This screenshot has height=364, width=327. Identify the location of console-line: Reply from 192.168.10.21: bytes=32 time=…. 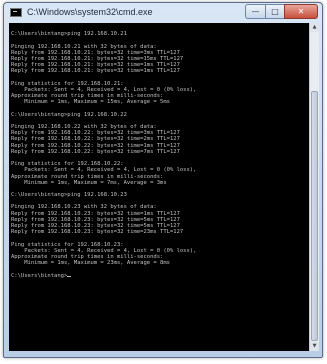
(95, 71).